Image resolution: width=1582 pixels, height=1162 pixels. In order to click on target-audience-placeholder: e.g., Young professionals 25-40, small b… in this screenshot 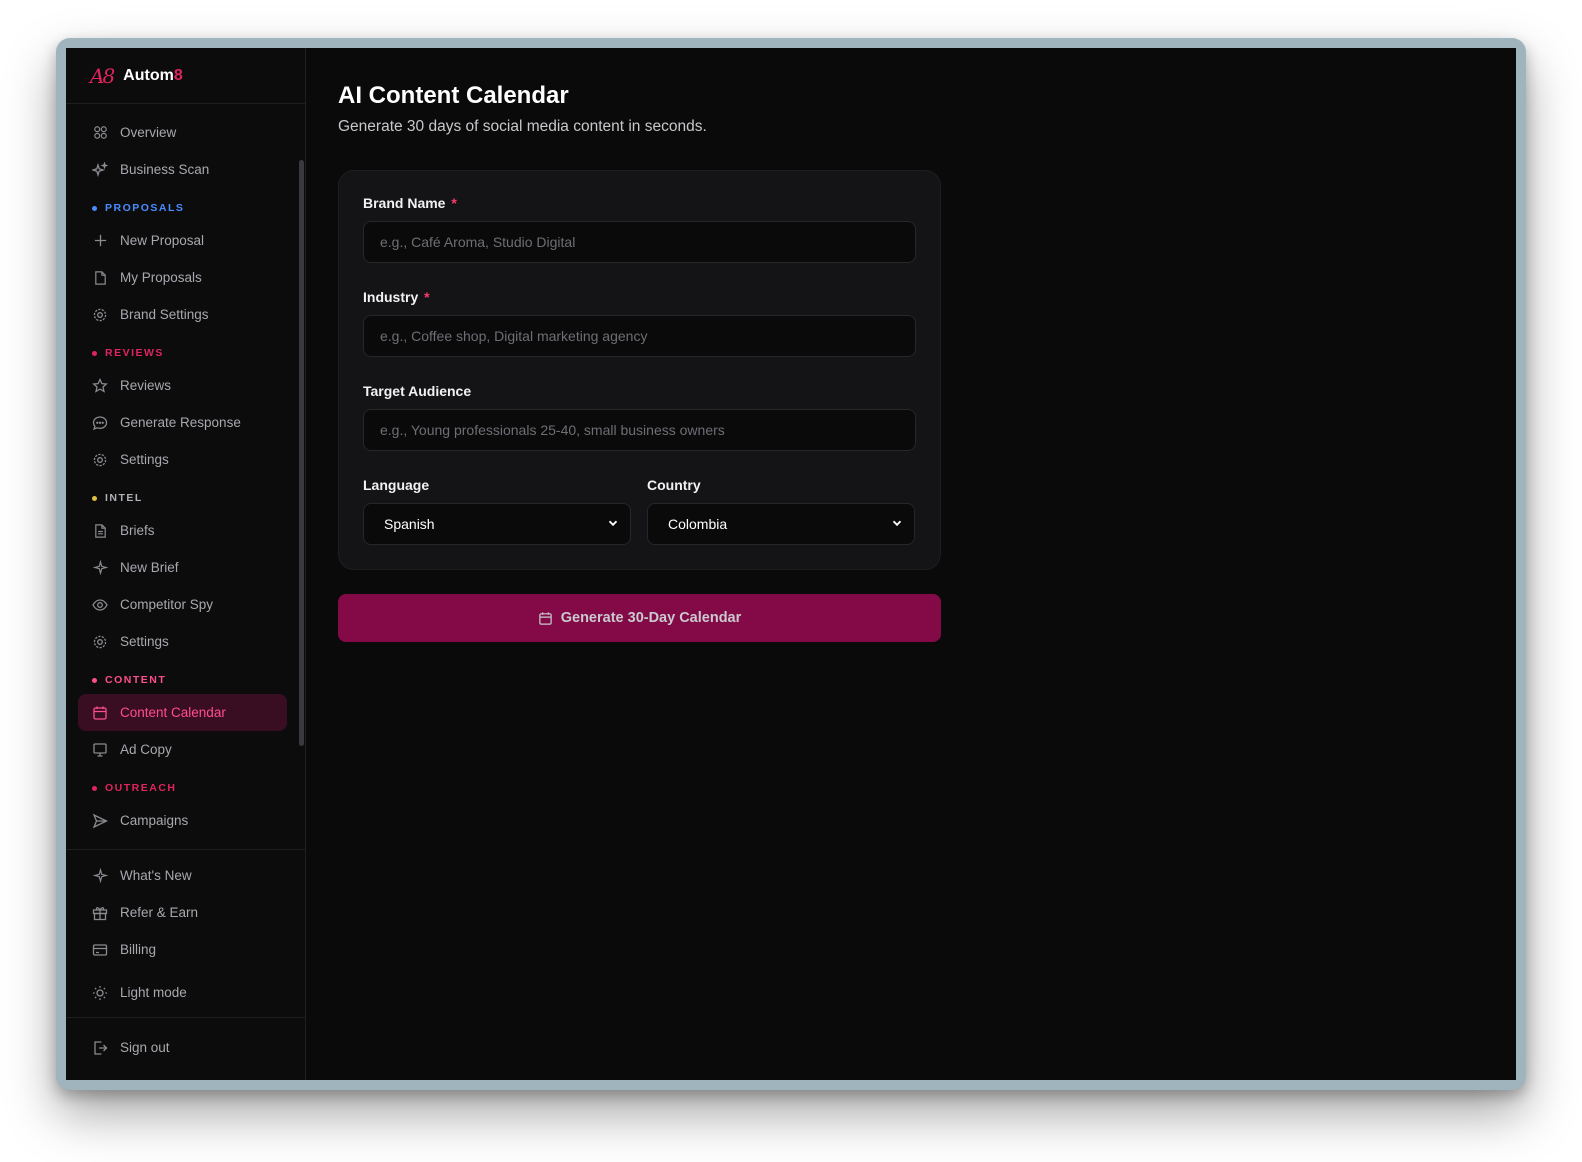, I will do `click(552, 430)`.